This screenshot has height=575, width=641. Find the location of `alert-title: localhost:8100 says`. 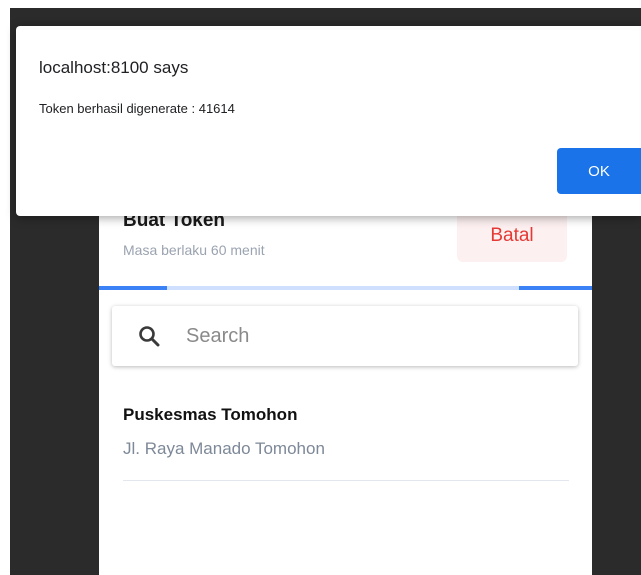

alert-title: localhost:8100 says is located at coordinates (114, 67).